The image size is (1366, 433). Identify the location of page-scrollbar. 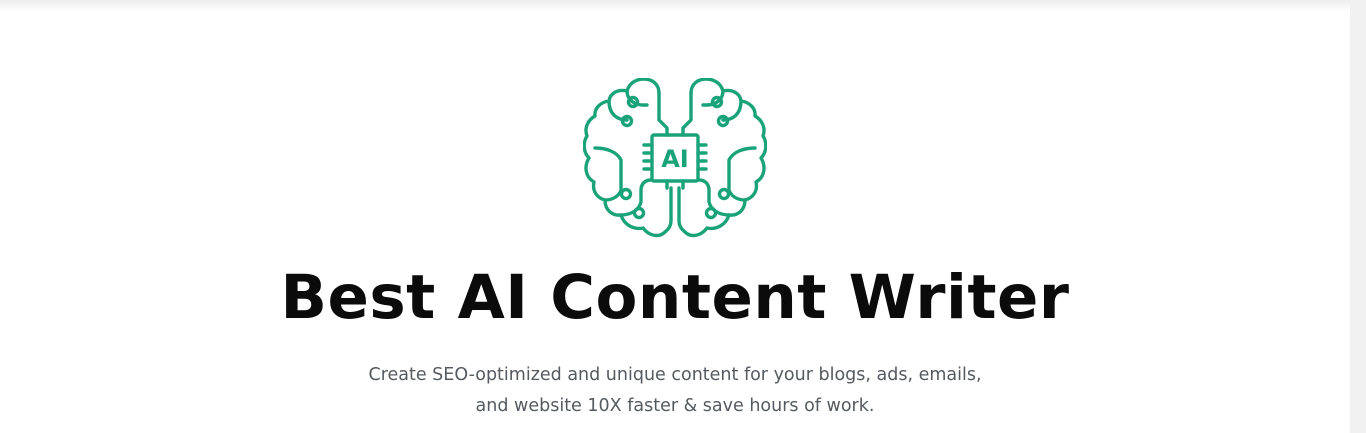
(1358, 216).